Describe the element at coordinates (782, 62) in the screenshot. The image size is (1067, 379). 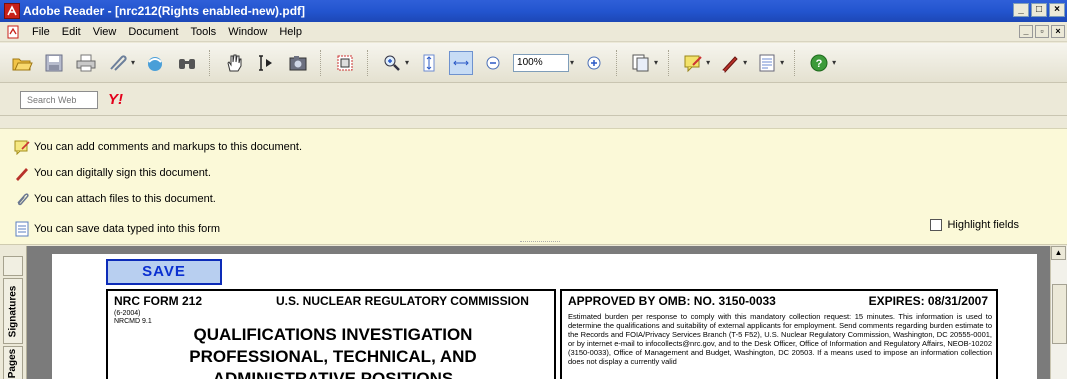
I see `forms-dropdown-icon: ▾` at that location.